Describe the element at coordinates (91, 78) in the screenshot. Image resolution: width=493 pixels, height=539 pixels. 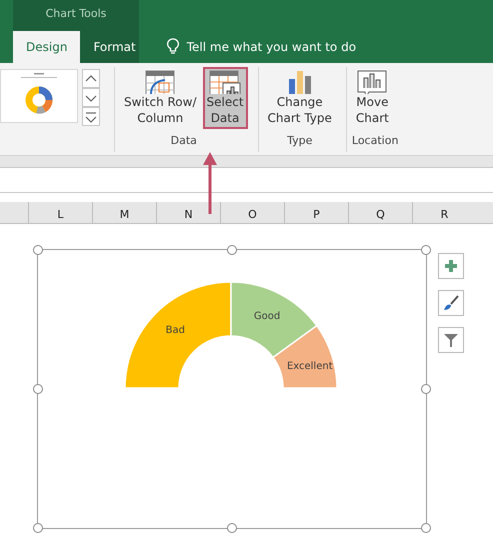
I see `scroll-up-button` at that location.